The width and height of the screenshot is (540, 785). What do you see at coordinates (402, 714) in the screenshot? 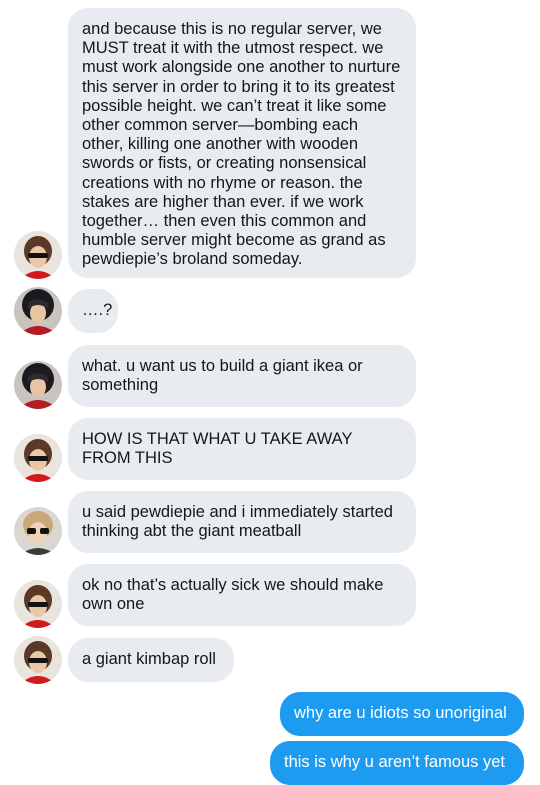
I see `message-bubble-outgoing: why are u idiots so unoriginal` at bounding box center [402, 714].